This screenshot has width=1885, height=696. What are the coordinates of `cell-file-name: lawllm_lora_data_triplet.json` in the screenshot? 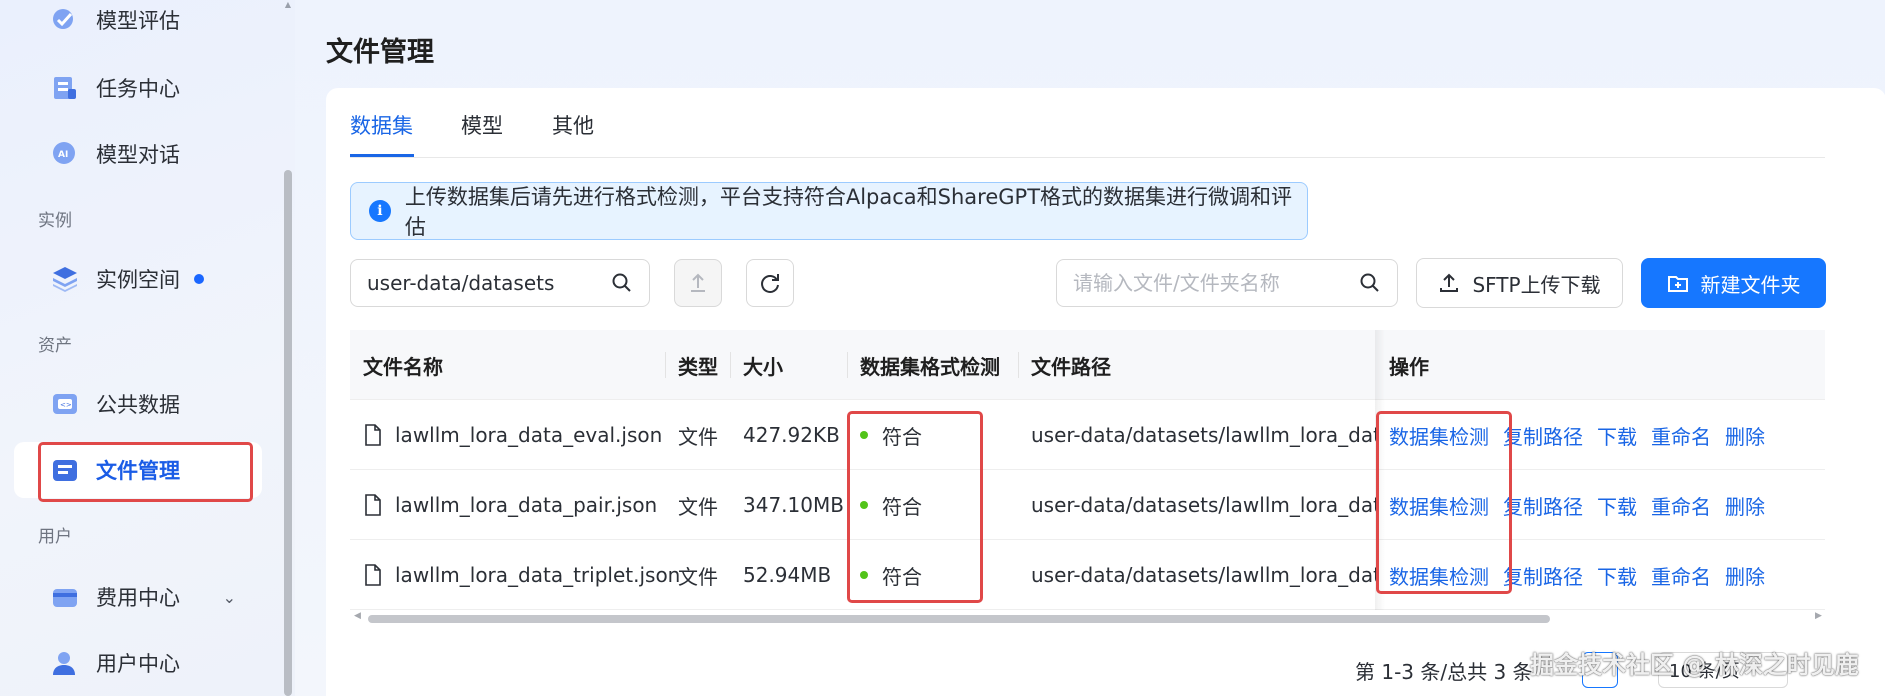 It's located at (521, 575).